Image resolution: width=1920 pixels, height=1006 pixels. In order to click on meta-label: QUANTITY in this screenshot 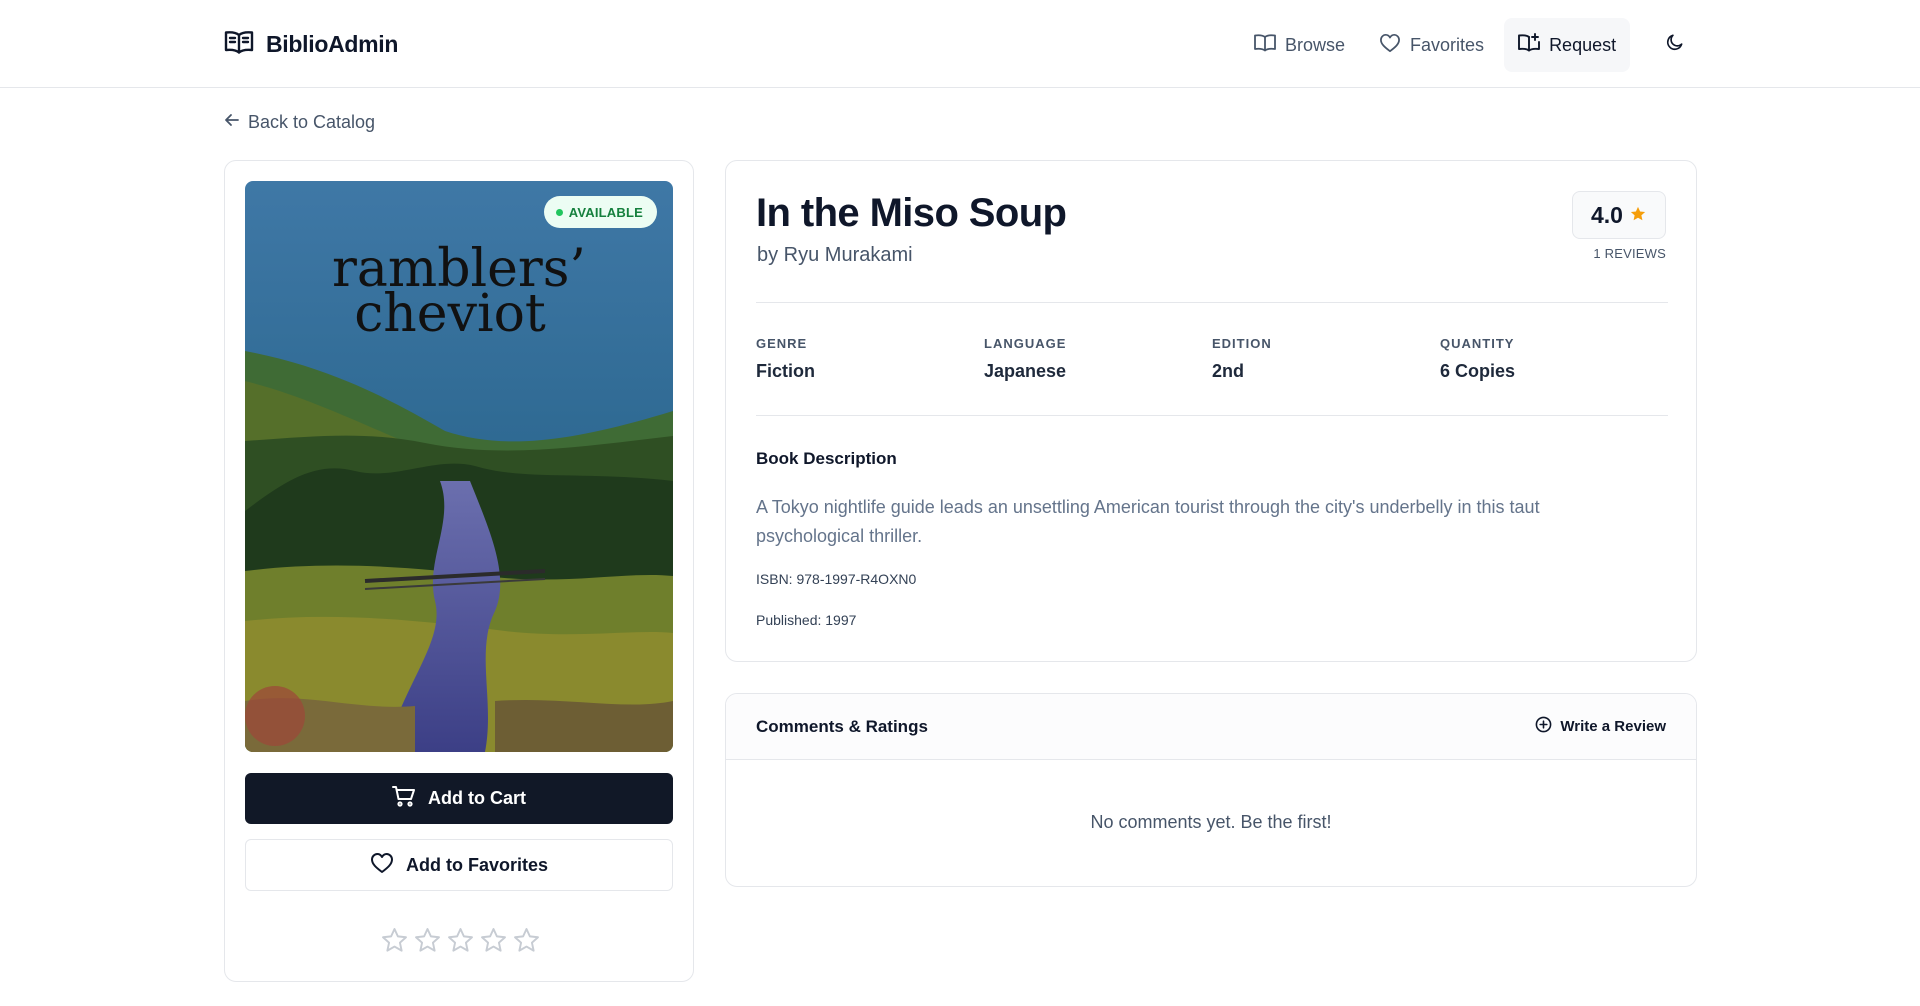, I will do `click(1477, 343)`.